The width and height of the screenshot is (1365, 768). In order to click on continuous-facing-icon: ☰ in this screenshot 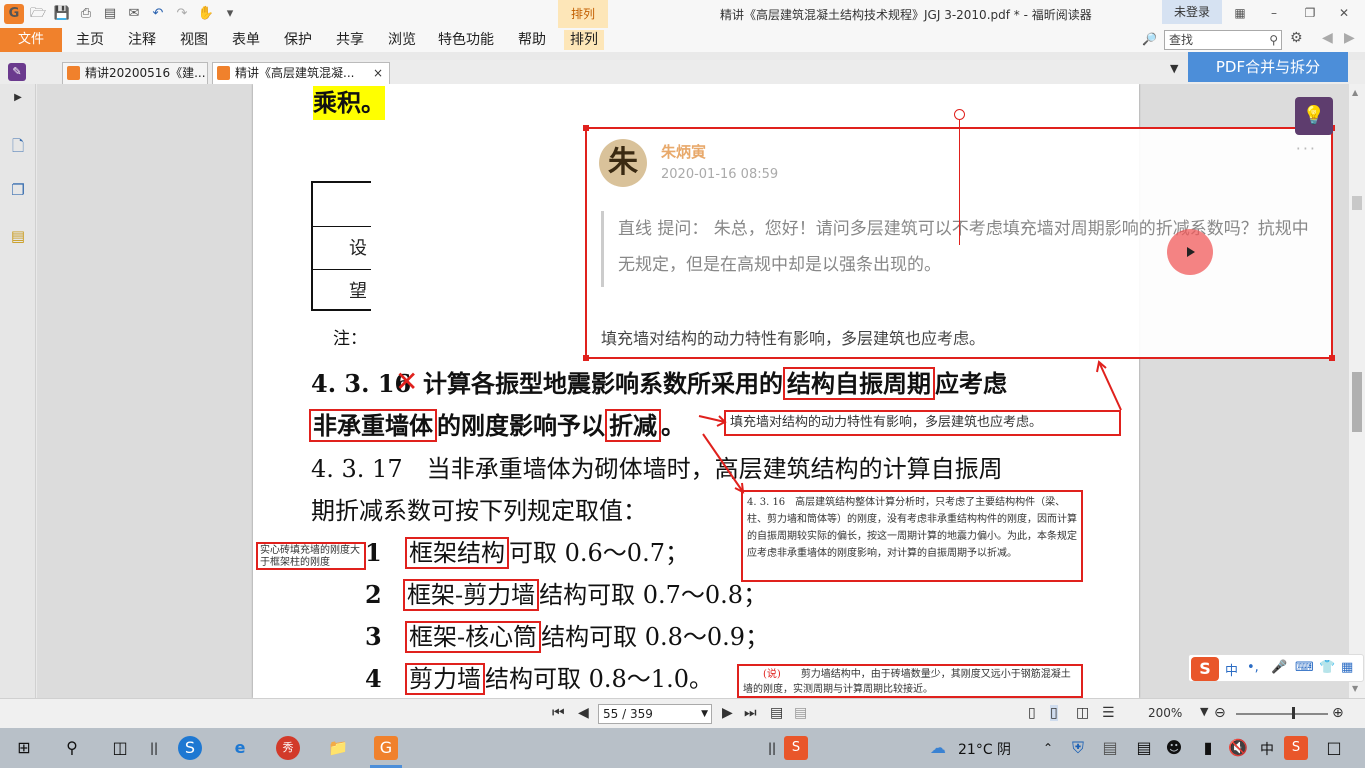, I will do `click(1108, 713)`.